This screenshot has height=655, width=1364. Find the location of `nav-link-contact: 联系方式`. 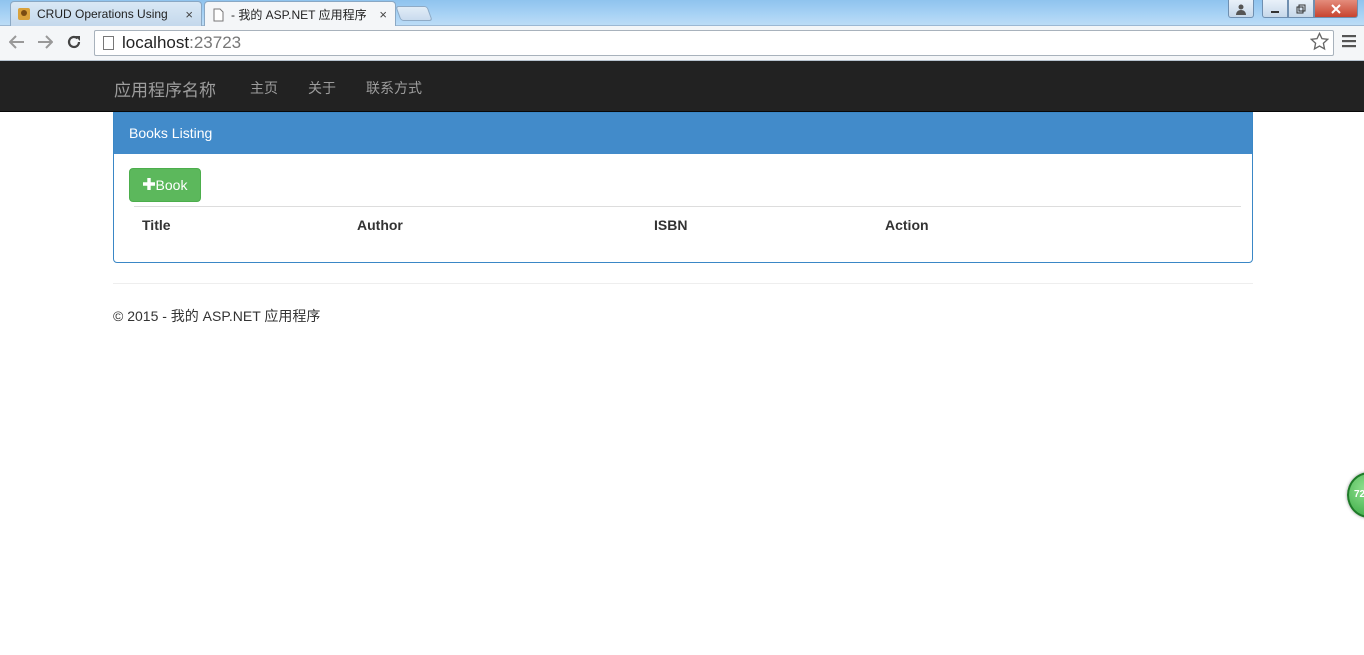

nav-link-contact: 联系方式 is located at coordinates (394, 88).